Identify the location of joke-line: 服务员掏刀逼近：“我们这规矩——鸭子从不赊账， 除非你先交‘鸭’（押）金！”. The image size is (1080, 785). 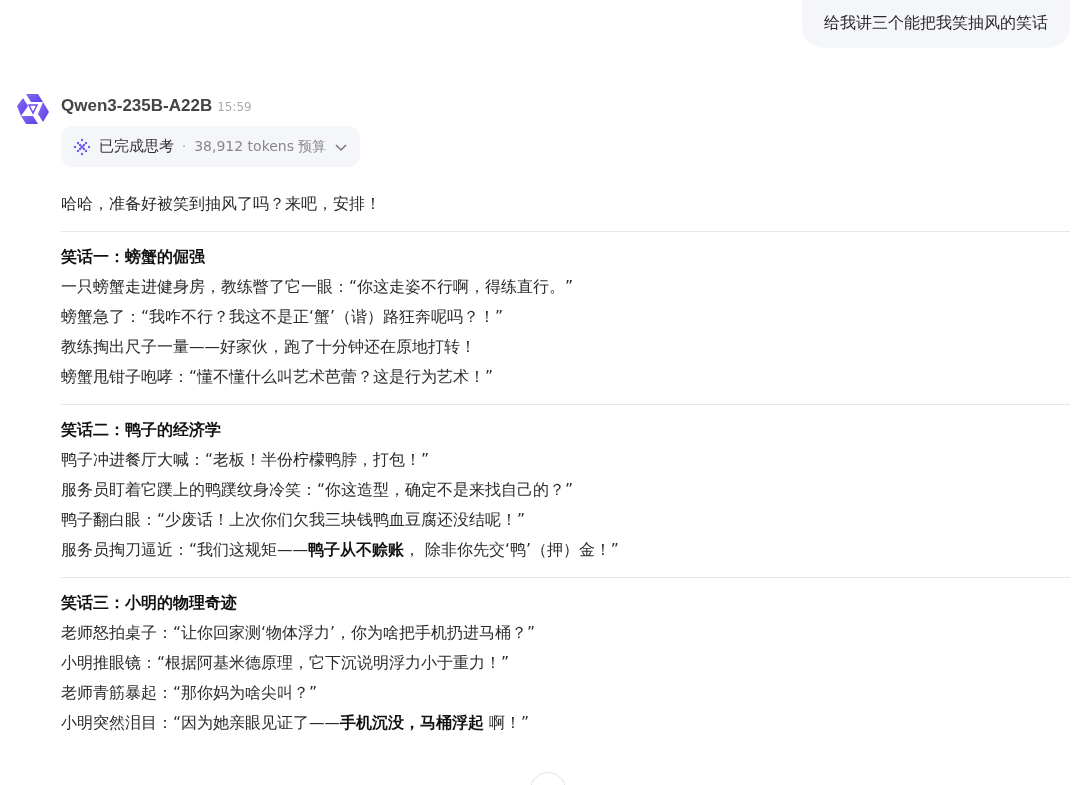
(340, 550).